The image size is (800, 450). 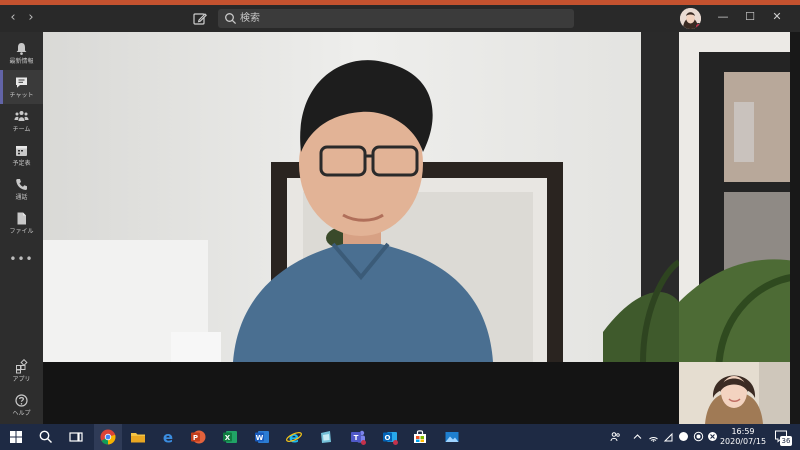 I want to click on powerpoint-icon: P, so click(x=198, y=437).